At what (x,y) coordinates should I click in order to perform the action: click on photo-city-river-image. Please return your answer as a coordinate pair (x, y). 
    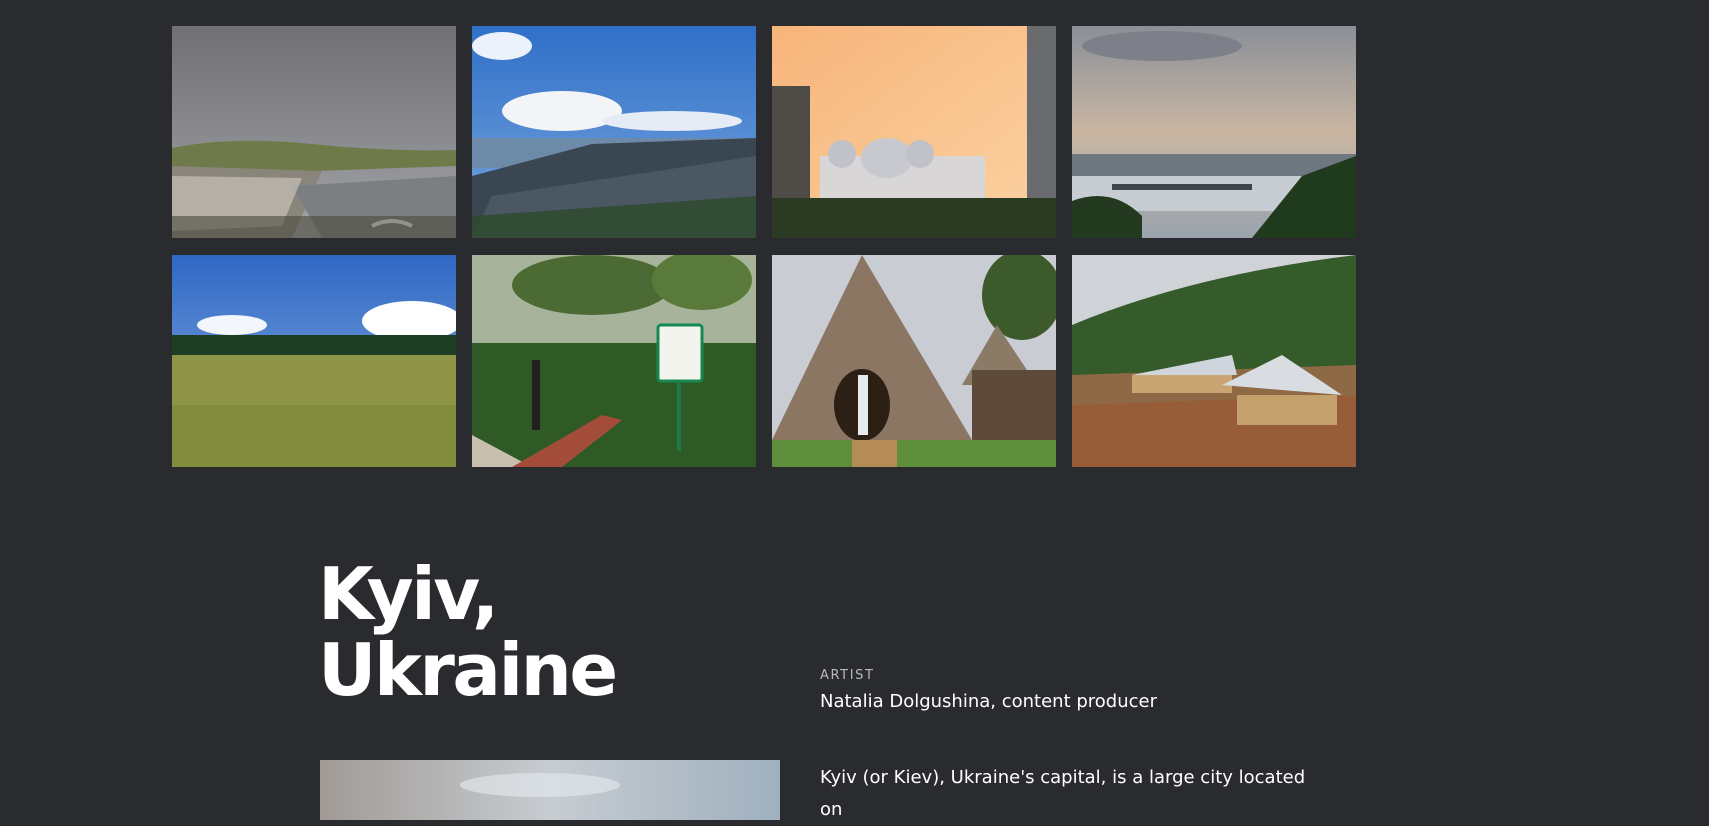
    Looking at the image, I should click on (1214, 132).